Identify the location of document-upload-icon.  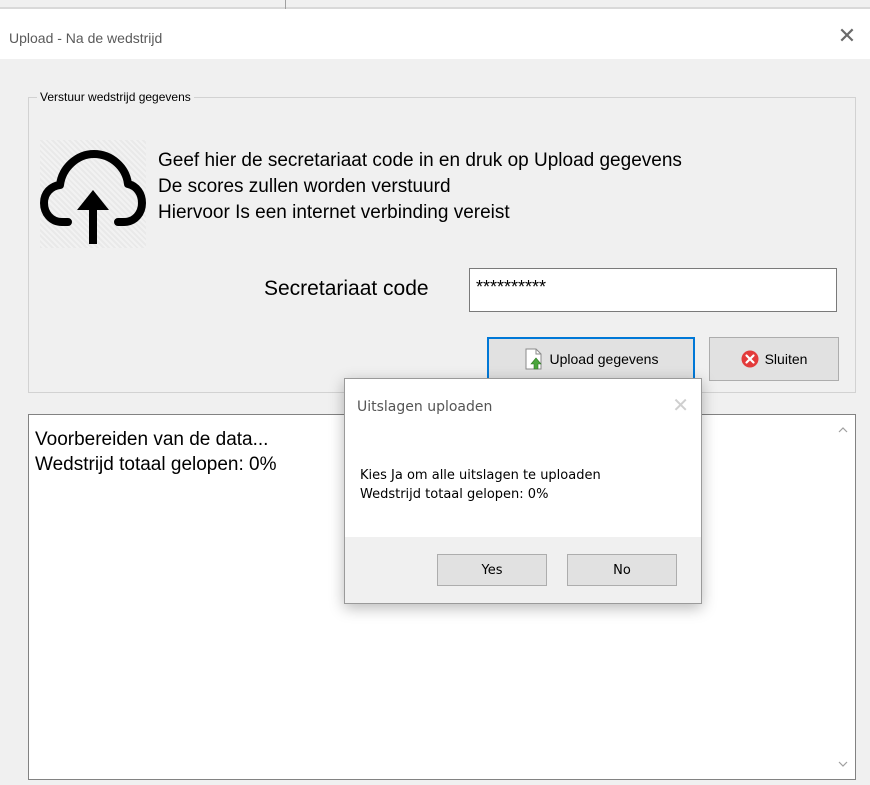
(533, 359).